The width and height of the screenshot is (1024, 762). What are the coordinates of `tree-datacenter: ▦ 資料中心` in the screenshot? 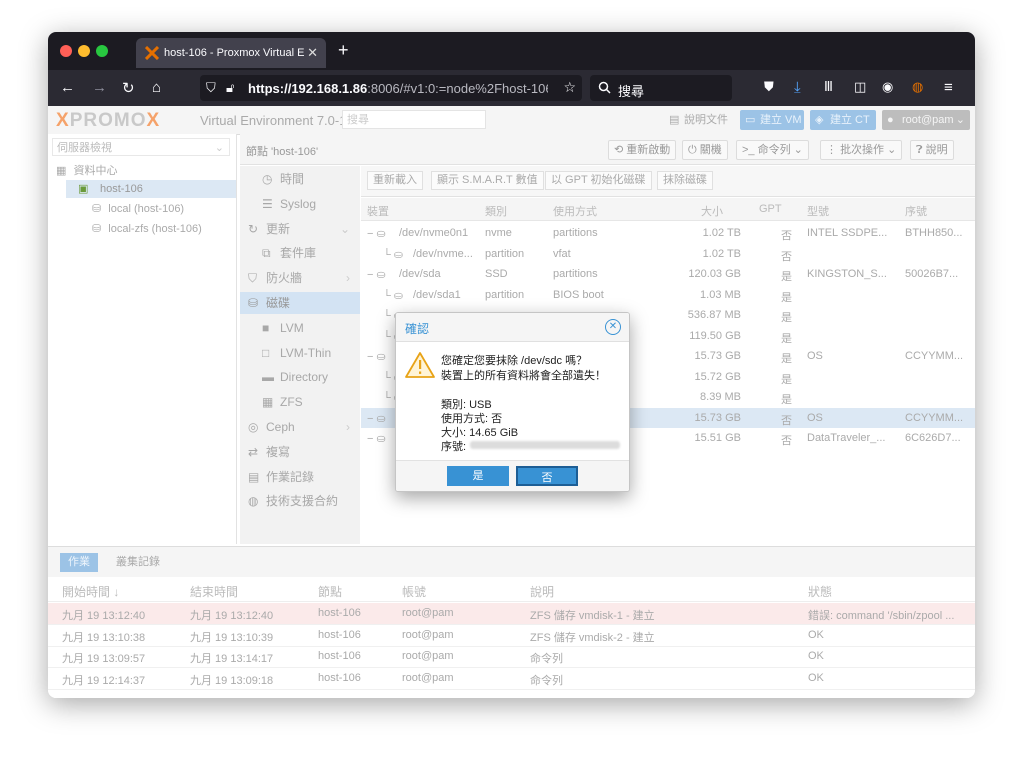 It's located at (86, 170).